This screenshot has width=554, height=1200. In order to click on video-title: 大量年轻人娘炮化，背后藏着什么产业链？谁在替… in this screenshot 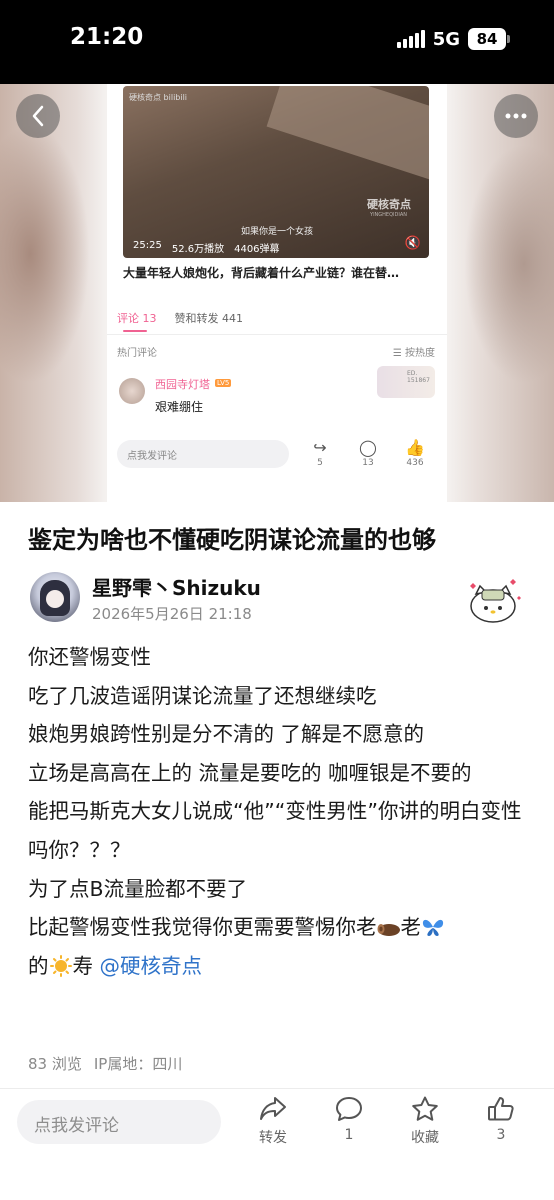, I will do `click(261, 273)`.